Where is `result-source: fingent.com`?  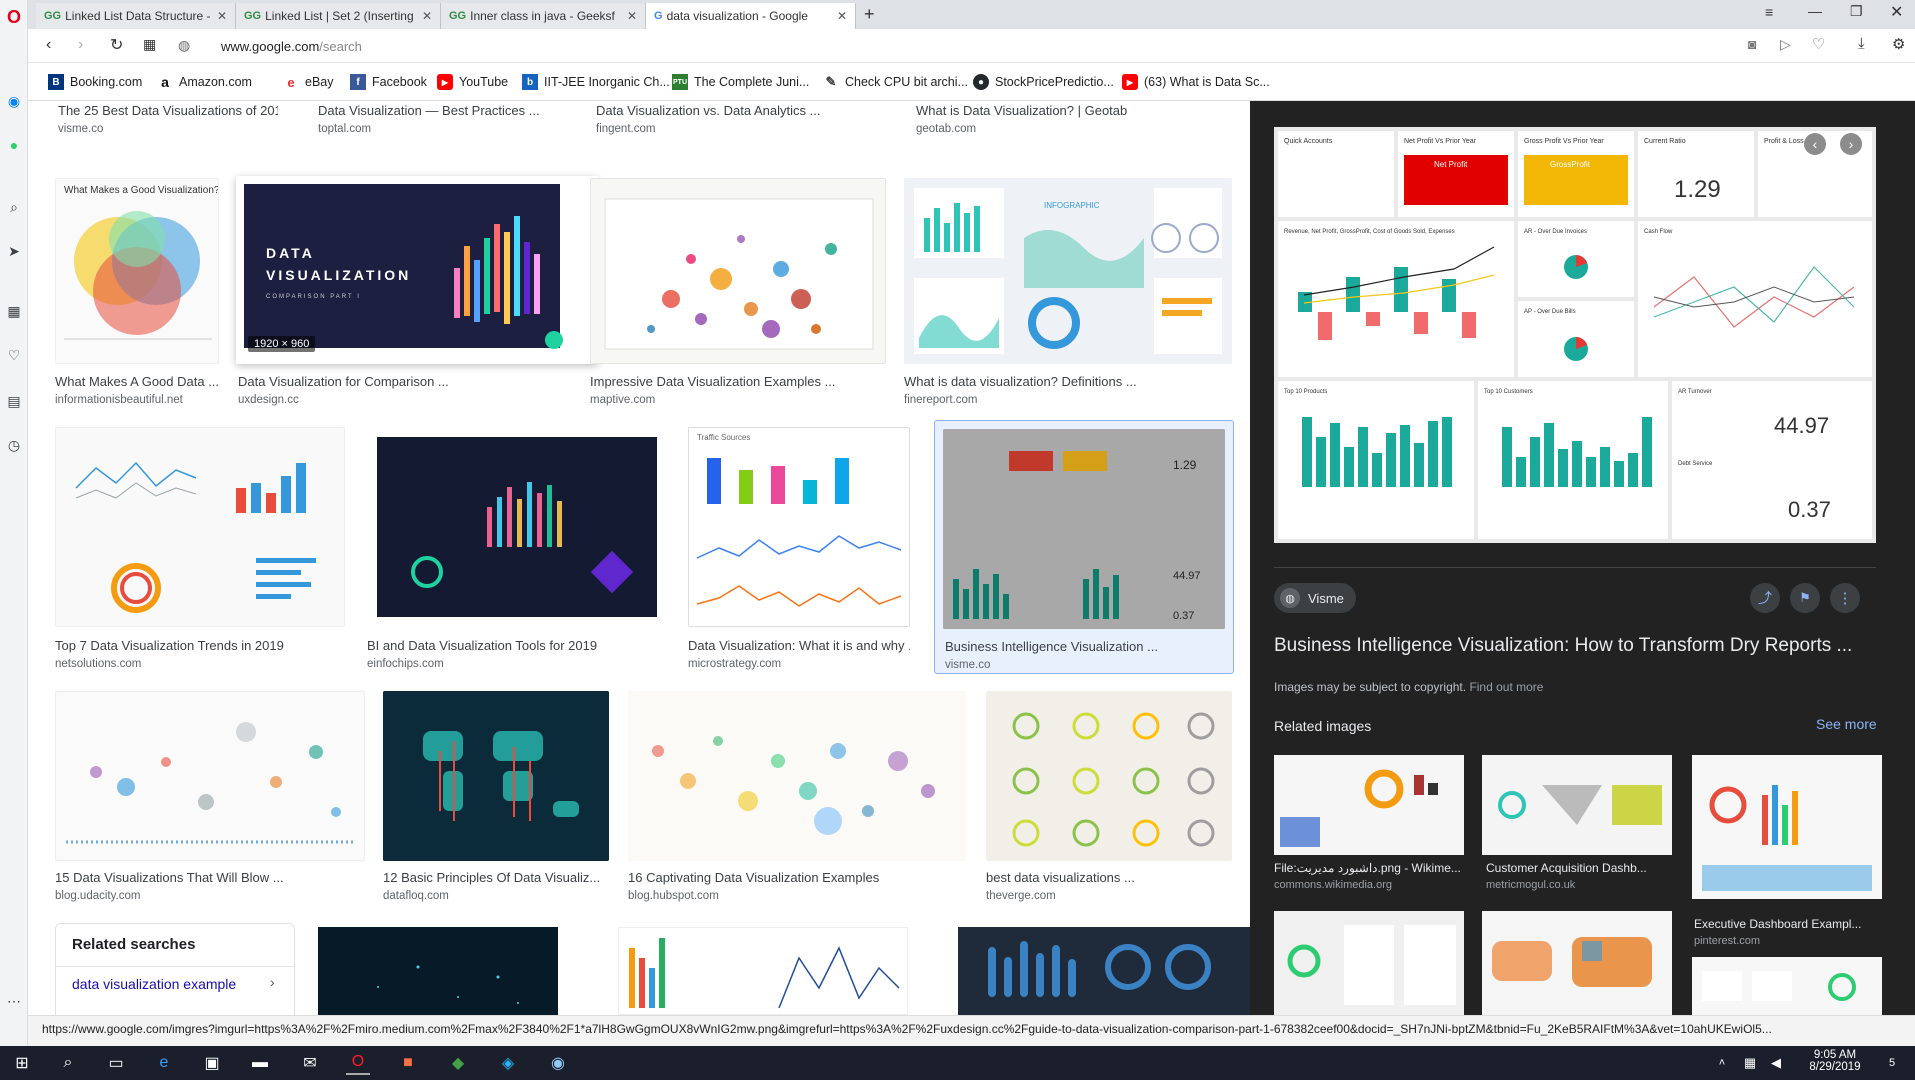
result-source: fingent.com is located at coordinates (625, 129).